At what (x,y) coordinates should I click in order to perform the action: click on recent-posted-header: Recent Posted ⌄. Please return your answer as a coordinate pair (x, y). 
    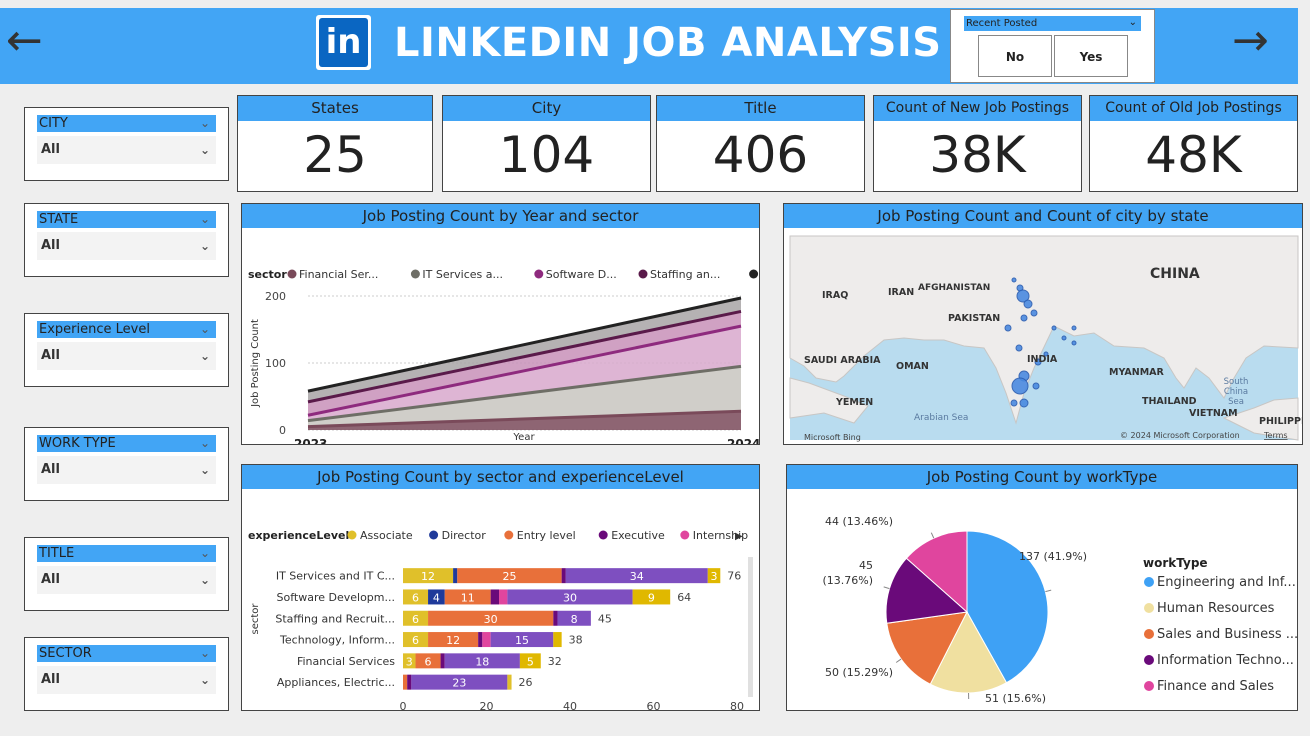
    Looking at the image, I should click on (1052, 23).